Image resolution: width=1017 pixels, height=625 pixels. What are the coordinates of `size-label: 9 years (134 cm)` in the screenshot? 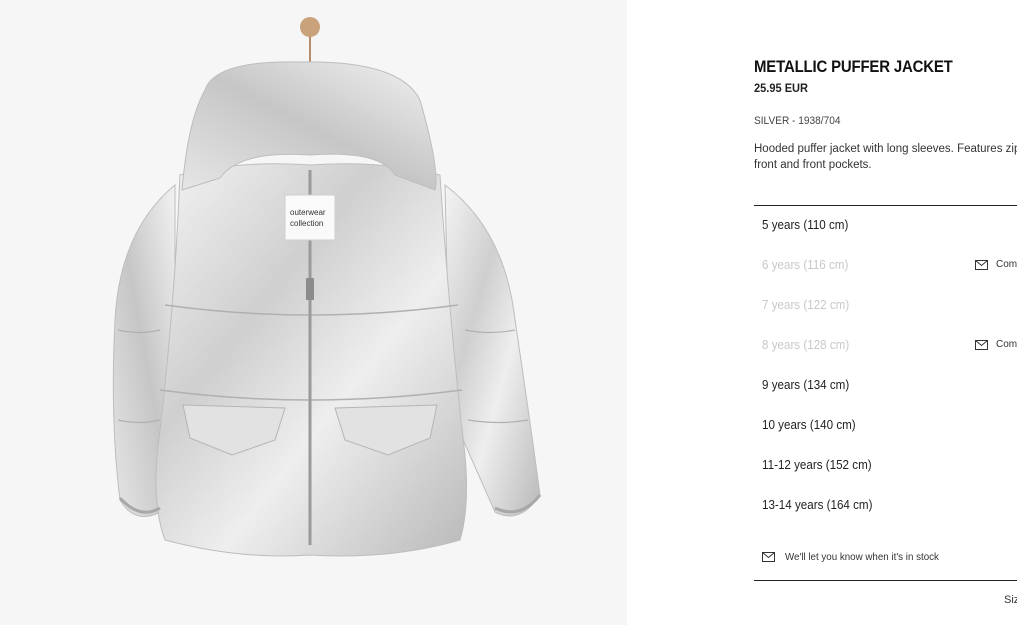 It's located at (806, 385).